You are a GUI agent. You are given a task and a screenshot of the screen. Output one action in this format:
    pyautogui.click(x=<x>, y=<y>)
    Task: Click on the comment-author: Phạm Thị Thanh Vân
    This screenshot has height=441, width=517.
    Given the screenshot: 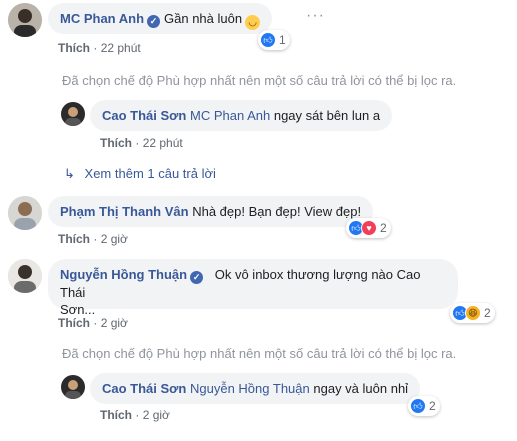 What is the action you would take?
    pyautogui.click(x=124, y=211)
    